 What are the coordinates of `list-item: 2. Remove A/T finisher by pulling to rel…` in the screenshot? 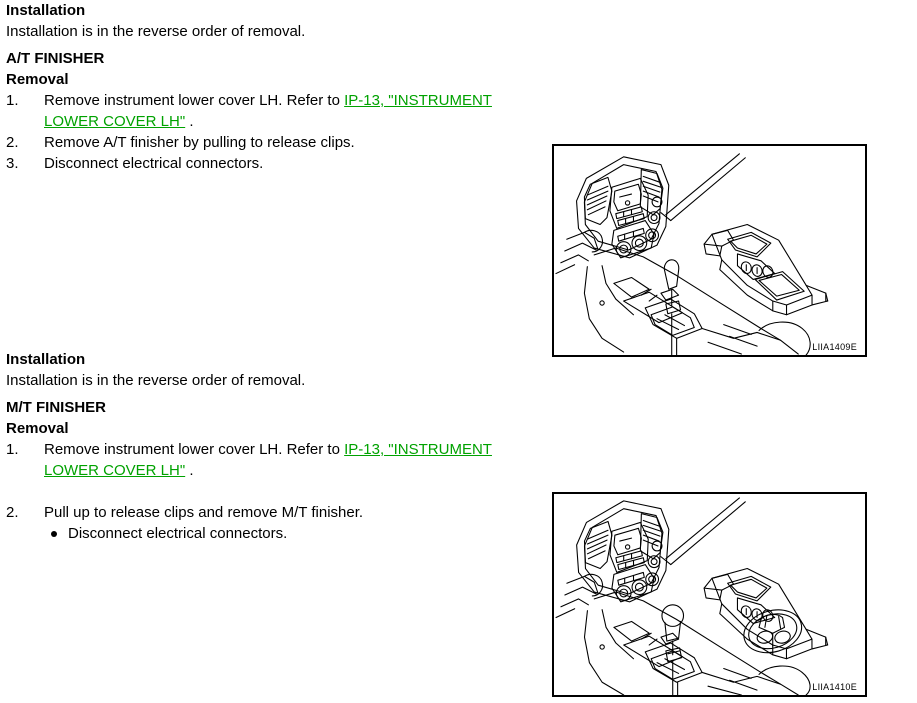 It's located at (276, 142).